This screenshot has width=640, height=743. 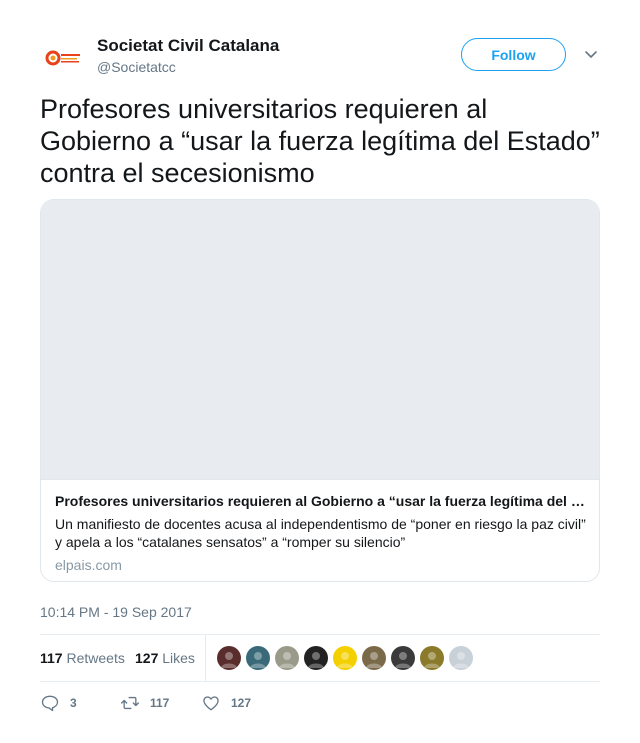 I want to click on account-logo-icon, so click(x=63, y=59).